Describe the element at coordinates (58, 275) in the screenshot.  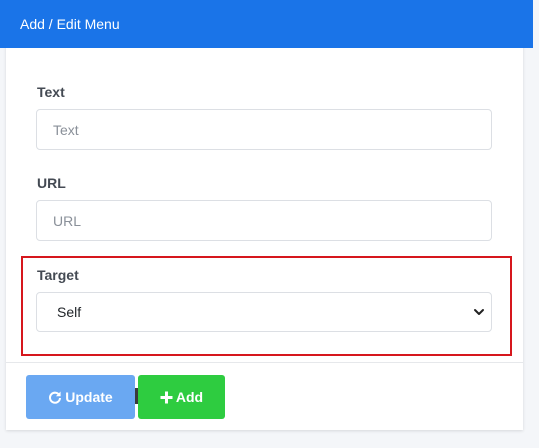
I see `target-field-label: Target` at that location.